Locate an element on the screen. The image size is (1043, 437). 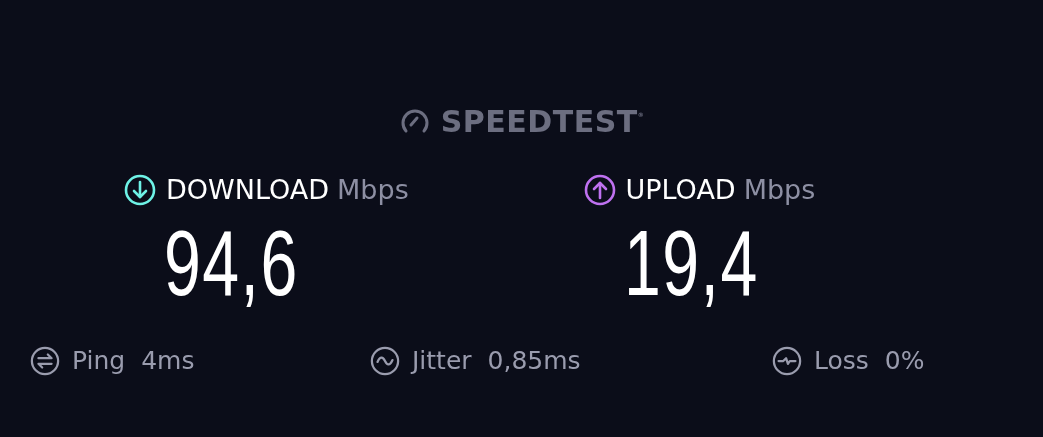
wave-icon is located at coordinates (385, 360).